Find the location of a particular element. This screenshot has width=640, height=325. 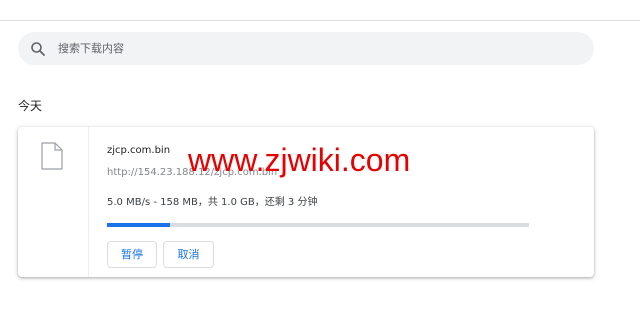

file-name-link: zjcp.com.bin is located at coordinates (138, 151).